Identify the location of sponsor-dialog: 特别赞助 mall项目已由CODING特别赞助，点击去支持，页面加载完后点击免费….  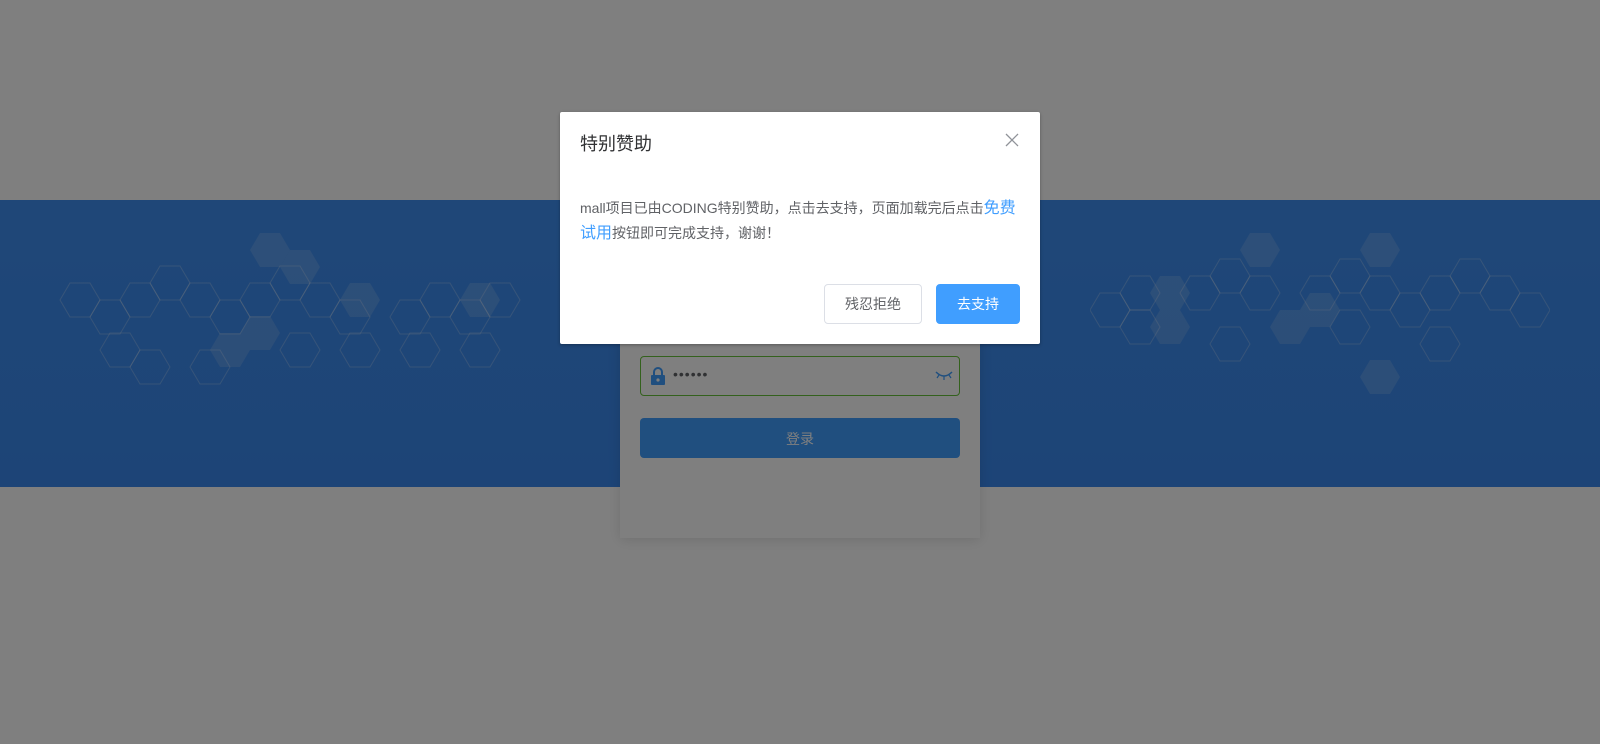
(800, 228).